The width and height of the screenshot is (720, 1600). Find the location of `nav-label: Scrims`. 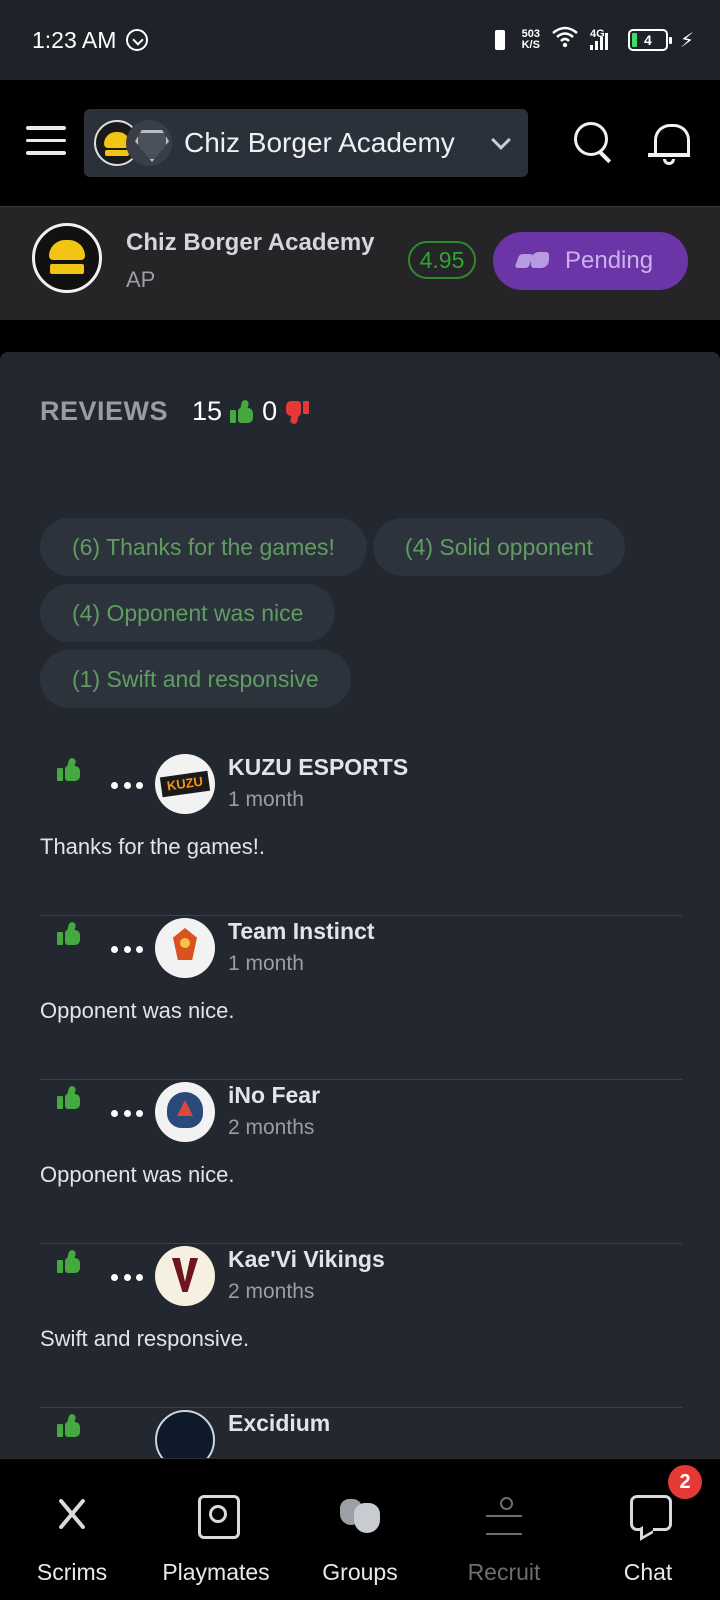

nav-label: Scrims is located at coordinates (72, 1572).